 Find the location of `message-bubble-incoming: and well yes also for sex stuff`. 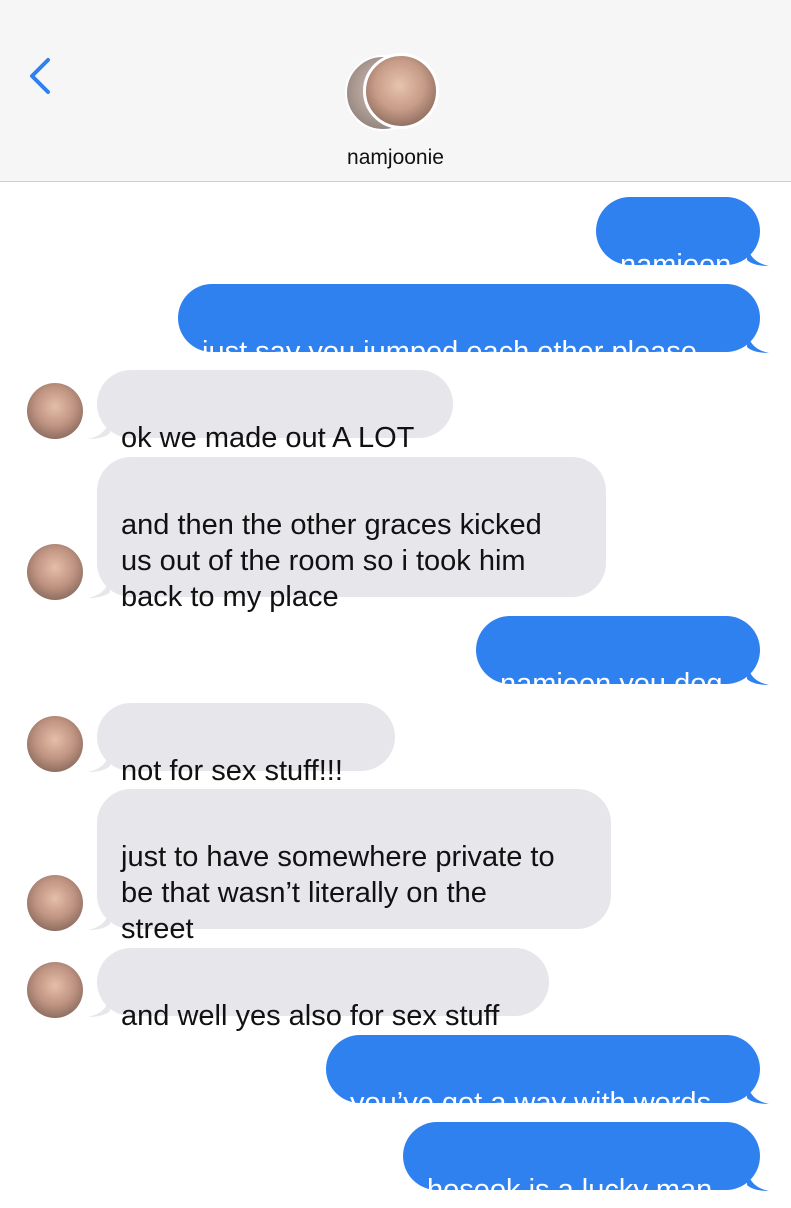

message-bubble-incoming: and well yes also for sex stuff is located at coordinates (318, 990).